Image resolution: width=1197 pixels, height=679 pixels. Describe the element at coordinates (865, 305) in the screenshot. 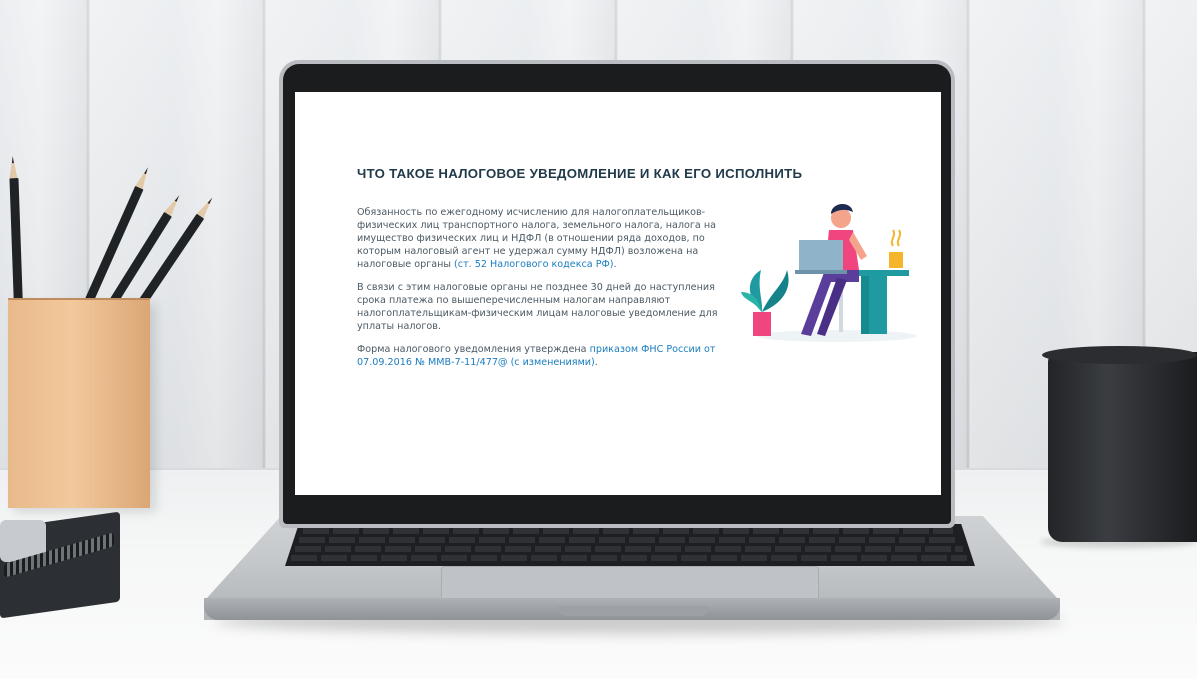

I see `desk-leg-shade` at that location.